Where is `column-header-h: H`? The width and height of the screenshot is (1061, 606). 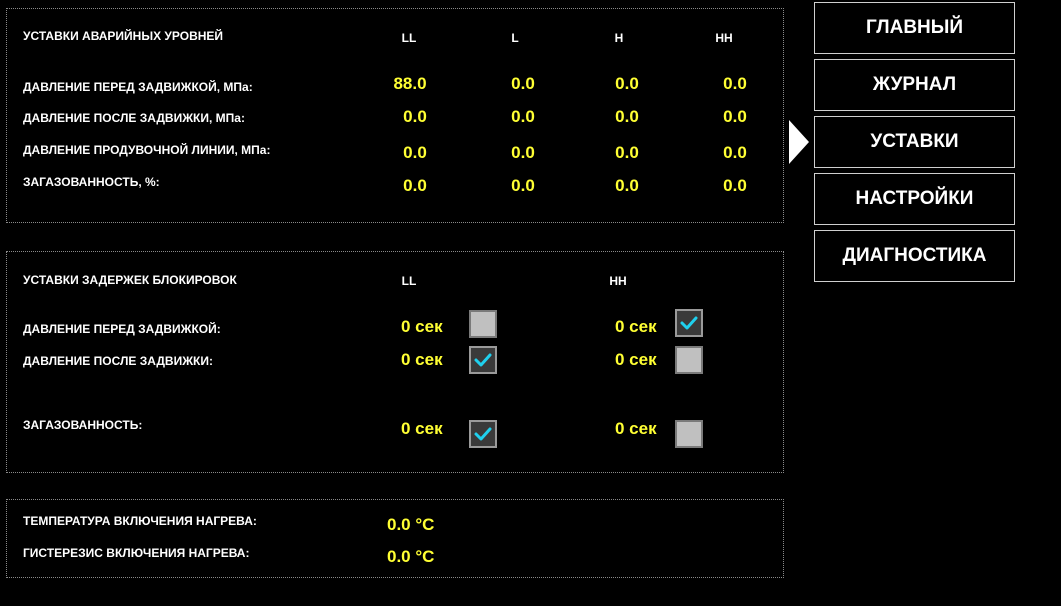 column-header-h: H is located at coordinates (619, 38).